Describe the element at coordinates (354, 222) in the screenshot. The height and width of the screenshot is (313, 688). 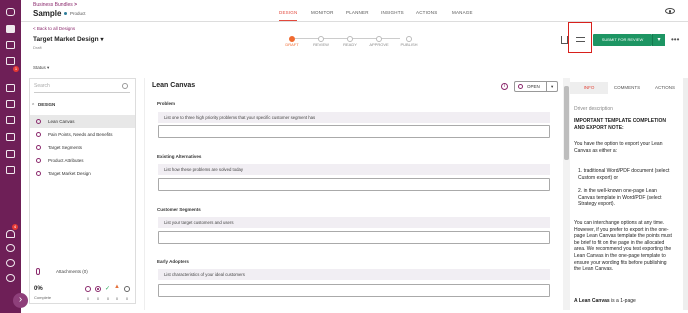
I see `question-hint: List your target customers and users` at that location.